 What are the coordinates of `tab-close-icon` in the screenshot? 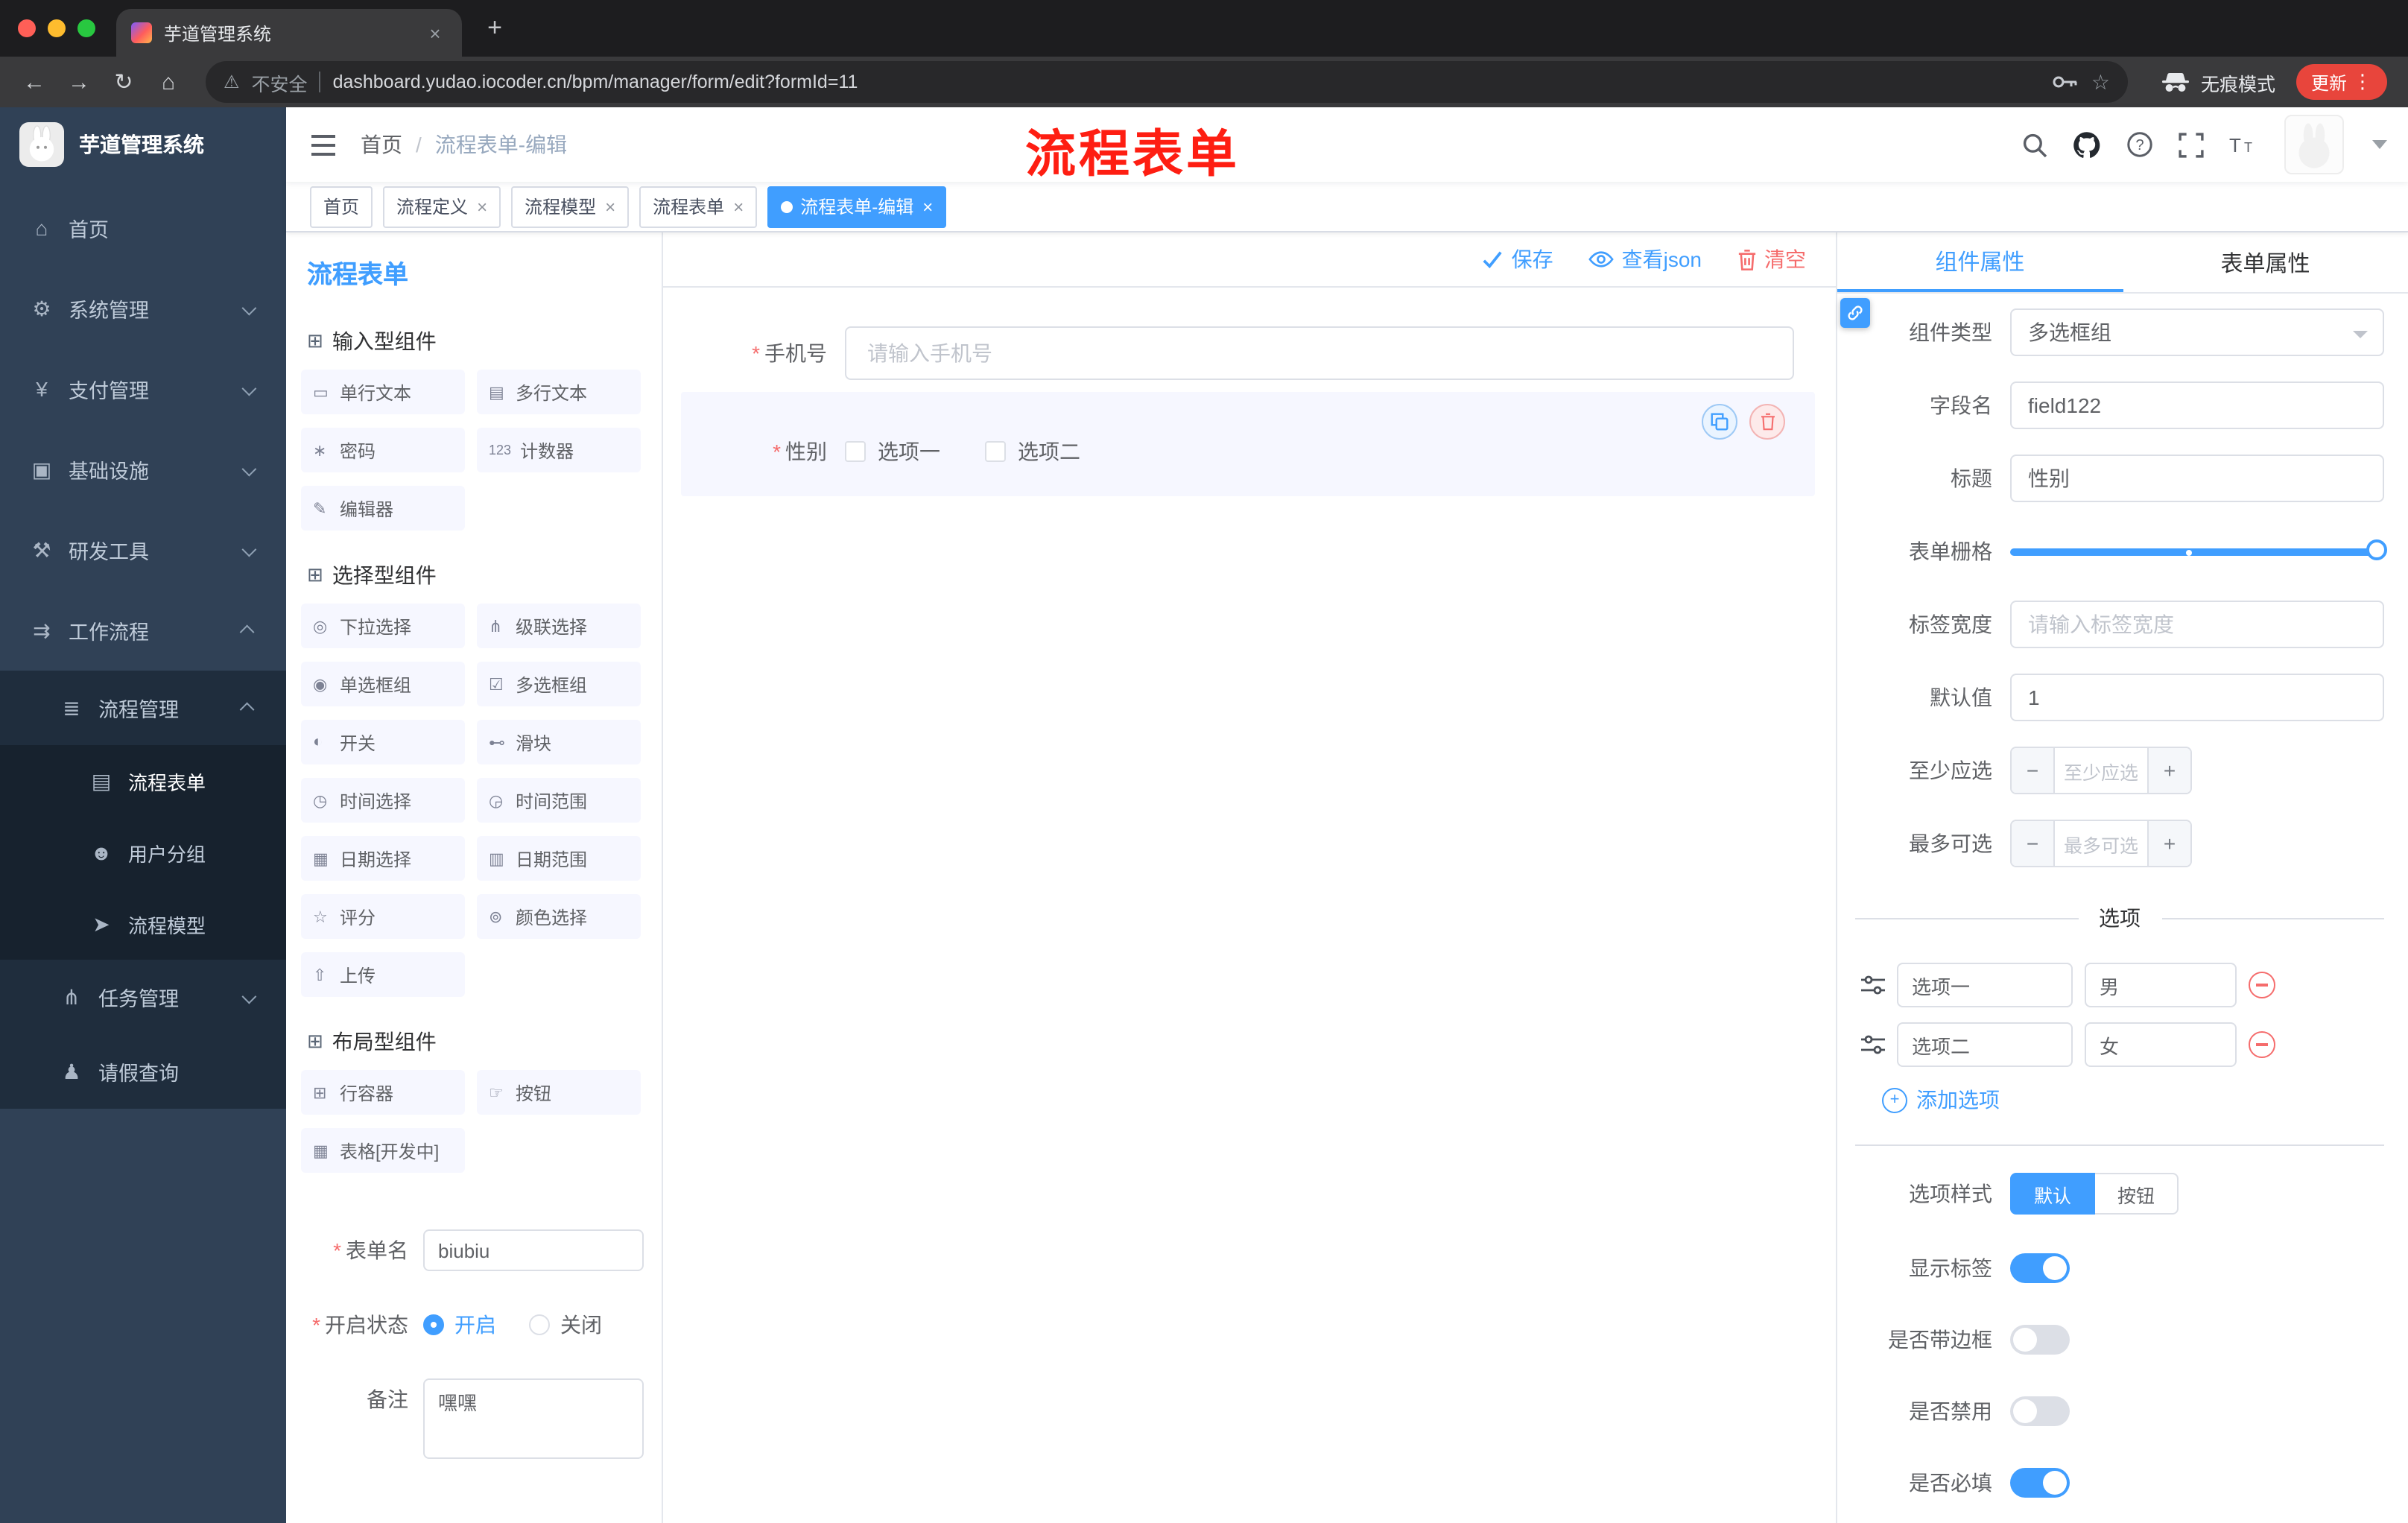 It's located at (435, 33).